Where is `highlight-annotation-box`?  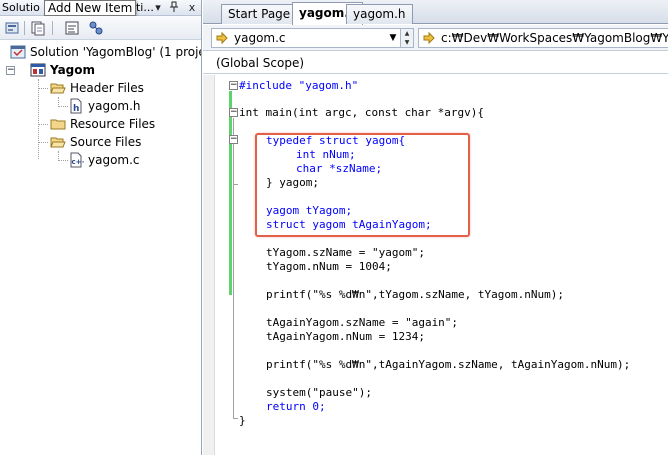
highlight-annotation-box is located at coordinates (362, 185).